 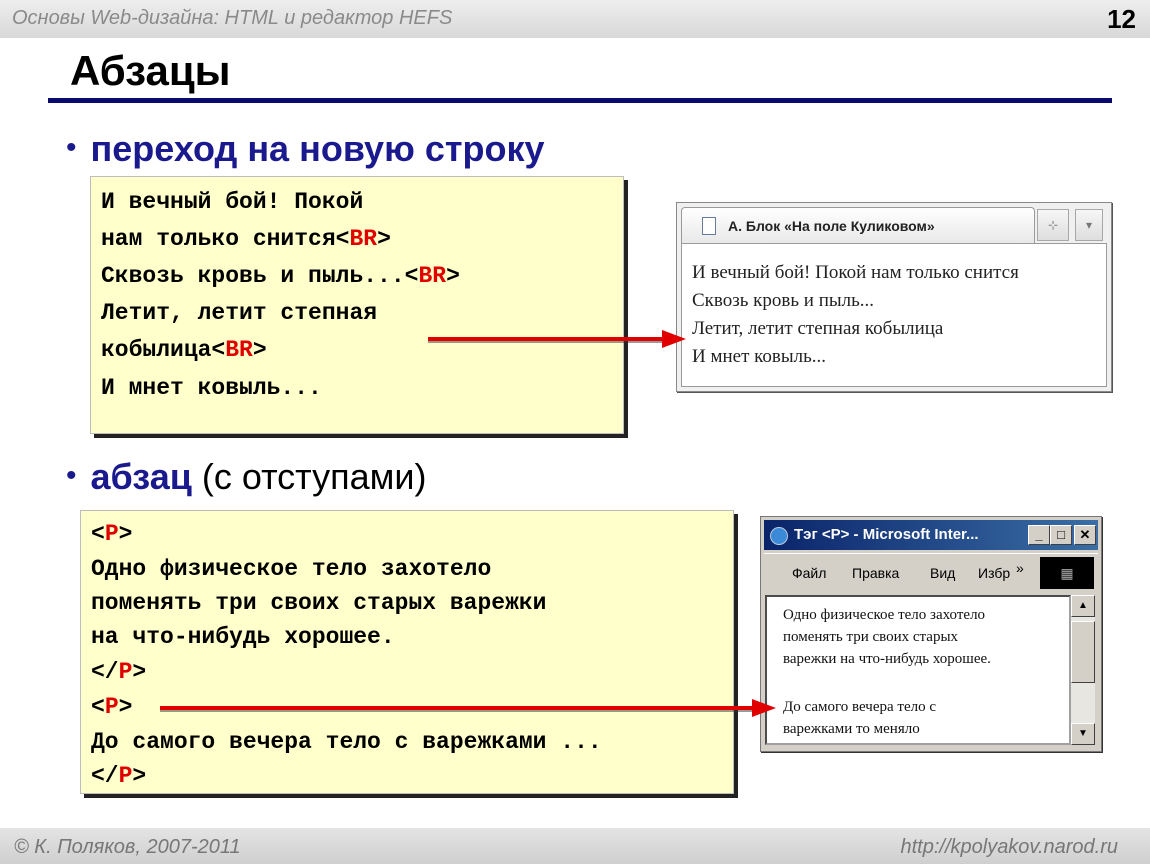 I want to click on close-button: ✕, so click(x=1085, y=535).